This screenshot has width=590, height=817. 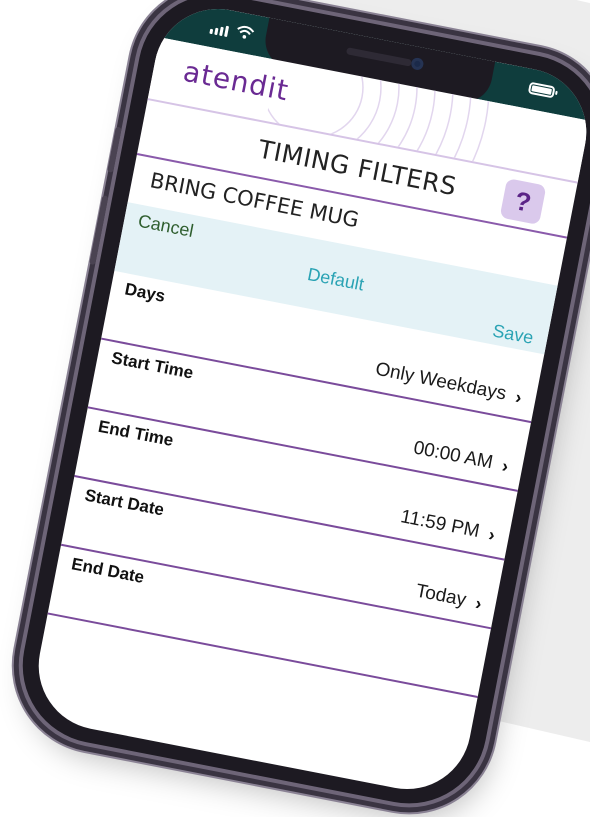 What do you see at coordinates (379, 57) in the screenshot?
I see `speaker` at bounding box center [379, 57].